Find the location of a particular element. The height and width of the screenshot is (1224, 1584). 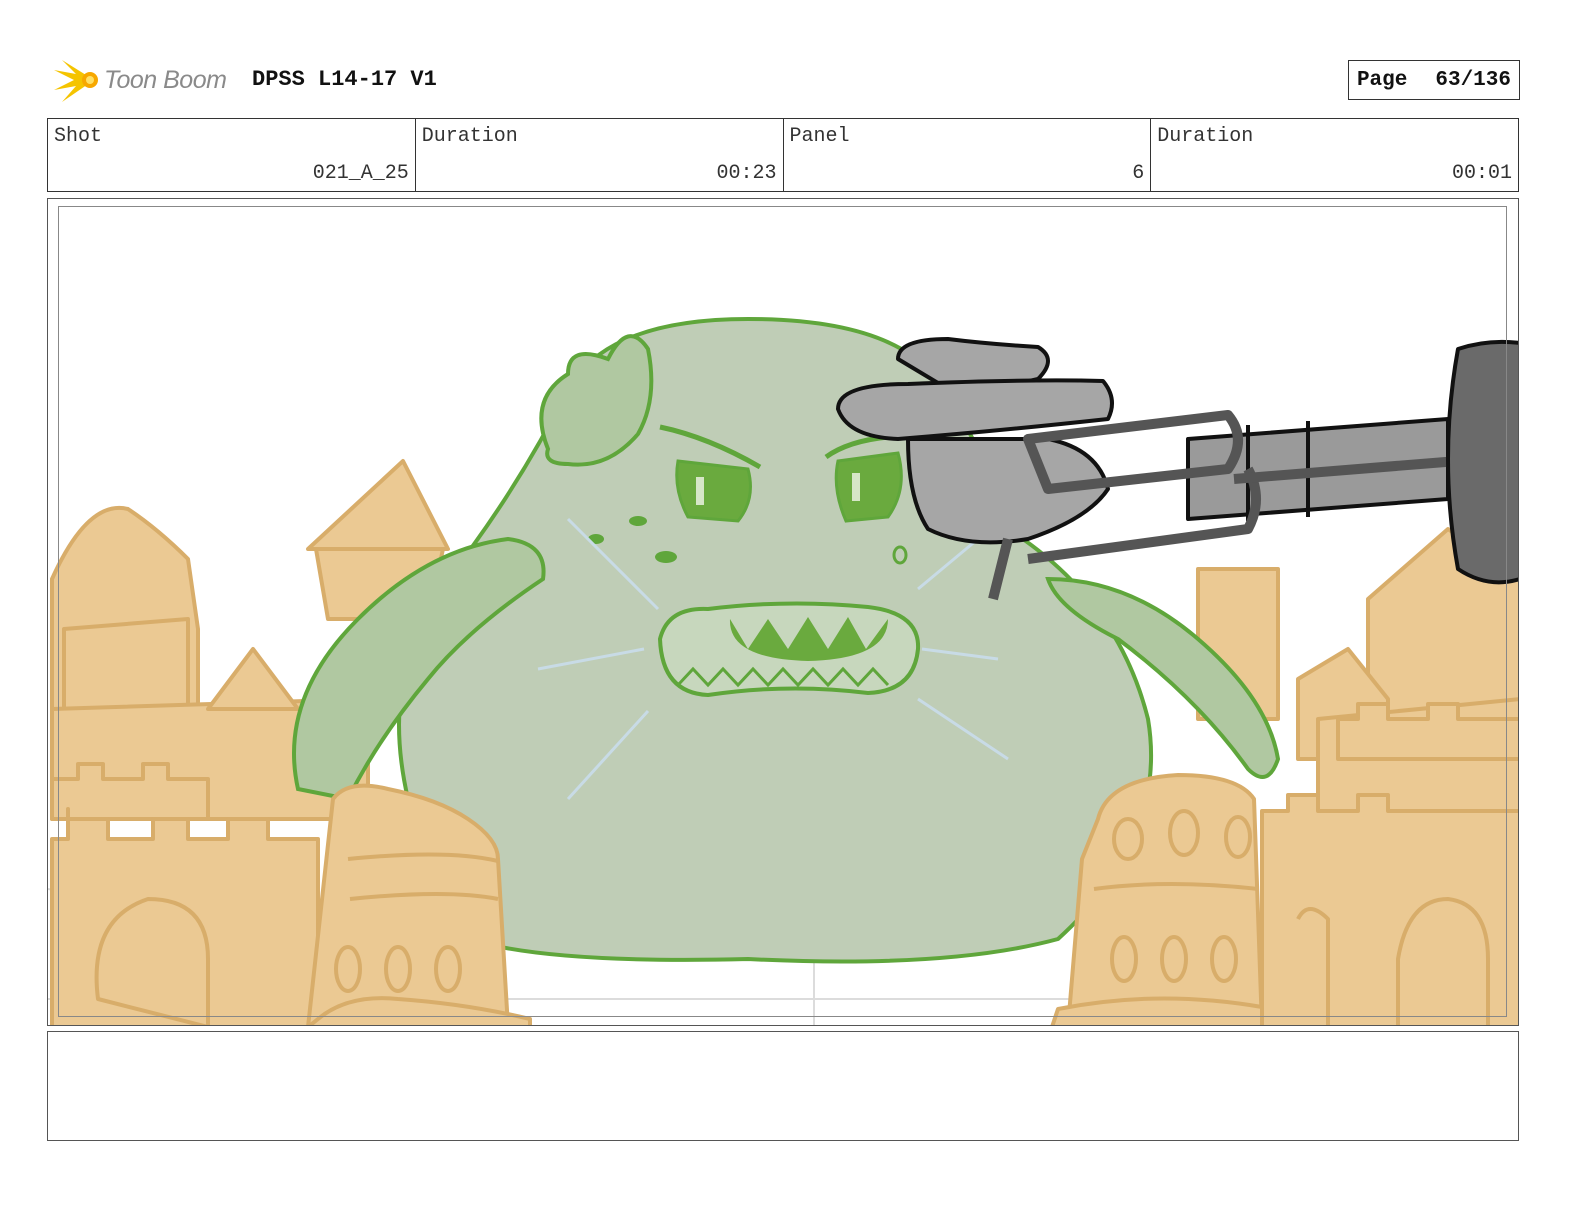

panel-label: Panel is located at coordinates (819, 136).